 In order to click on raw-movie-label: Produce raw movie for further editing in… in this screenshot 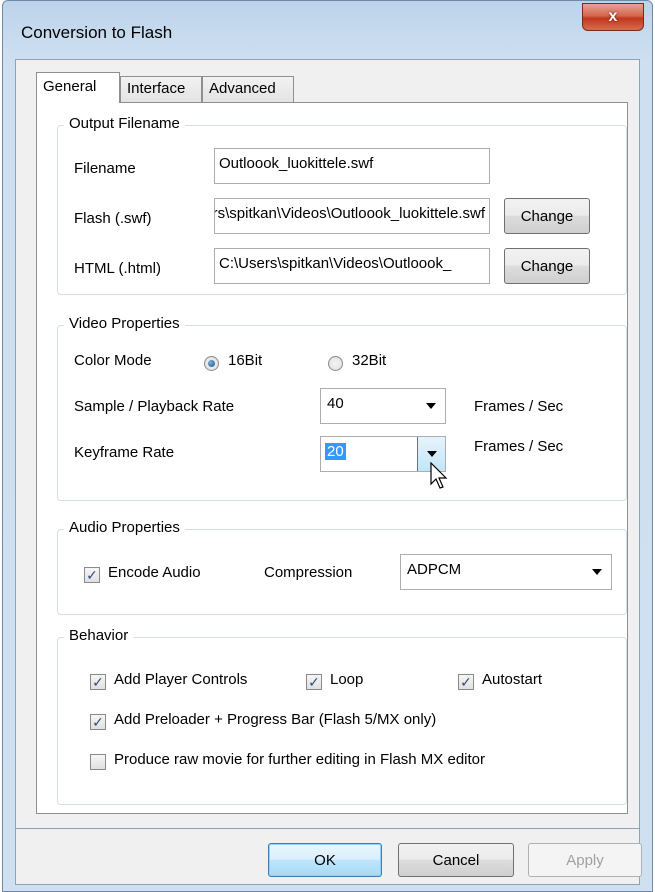, I will do `click(299, 759)`.